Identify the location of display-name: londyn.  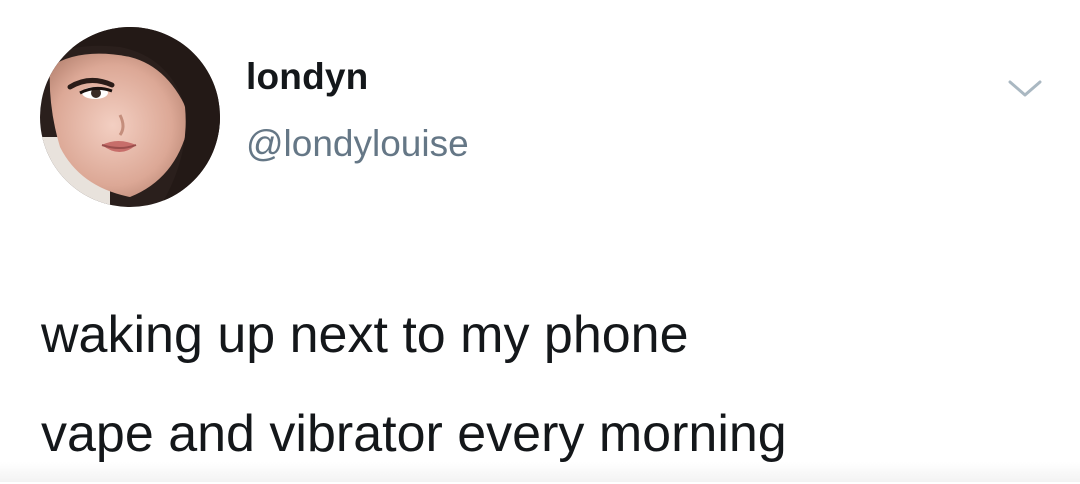
(307, 76).